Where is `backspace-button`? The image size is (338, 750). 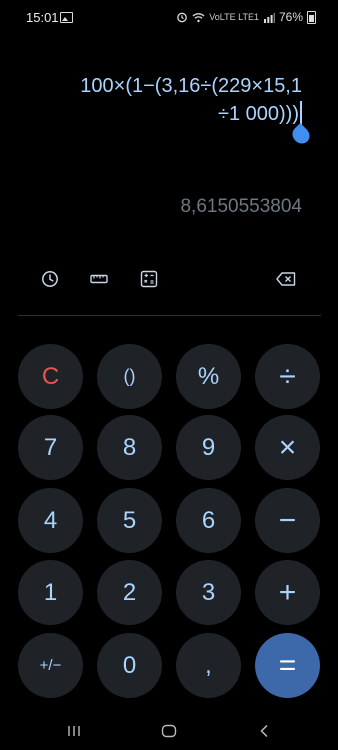
backspace-button is located at coordinates (286, 279).